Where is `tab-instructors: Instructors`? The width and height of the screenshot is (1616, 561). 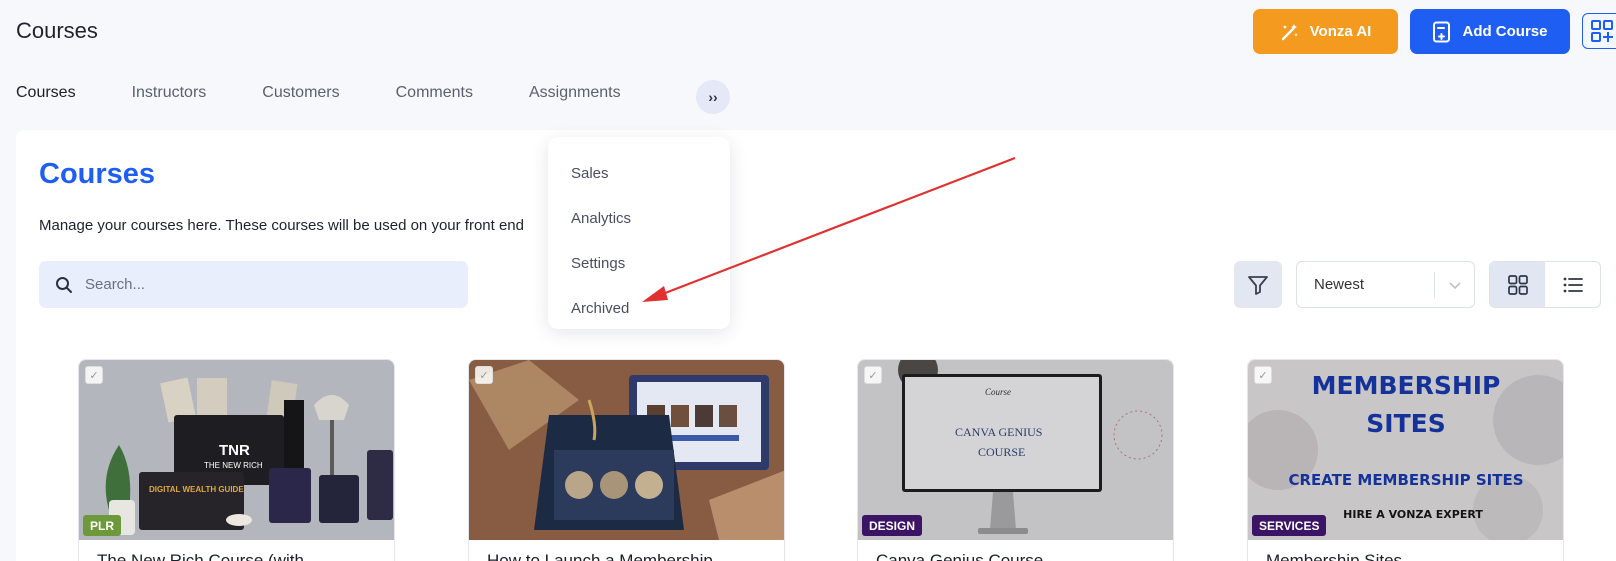 tab-instructors: Instructors is located at coordinates (169, 93).